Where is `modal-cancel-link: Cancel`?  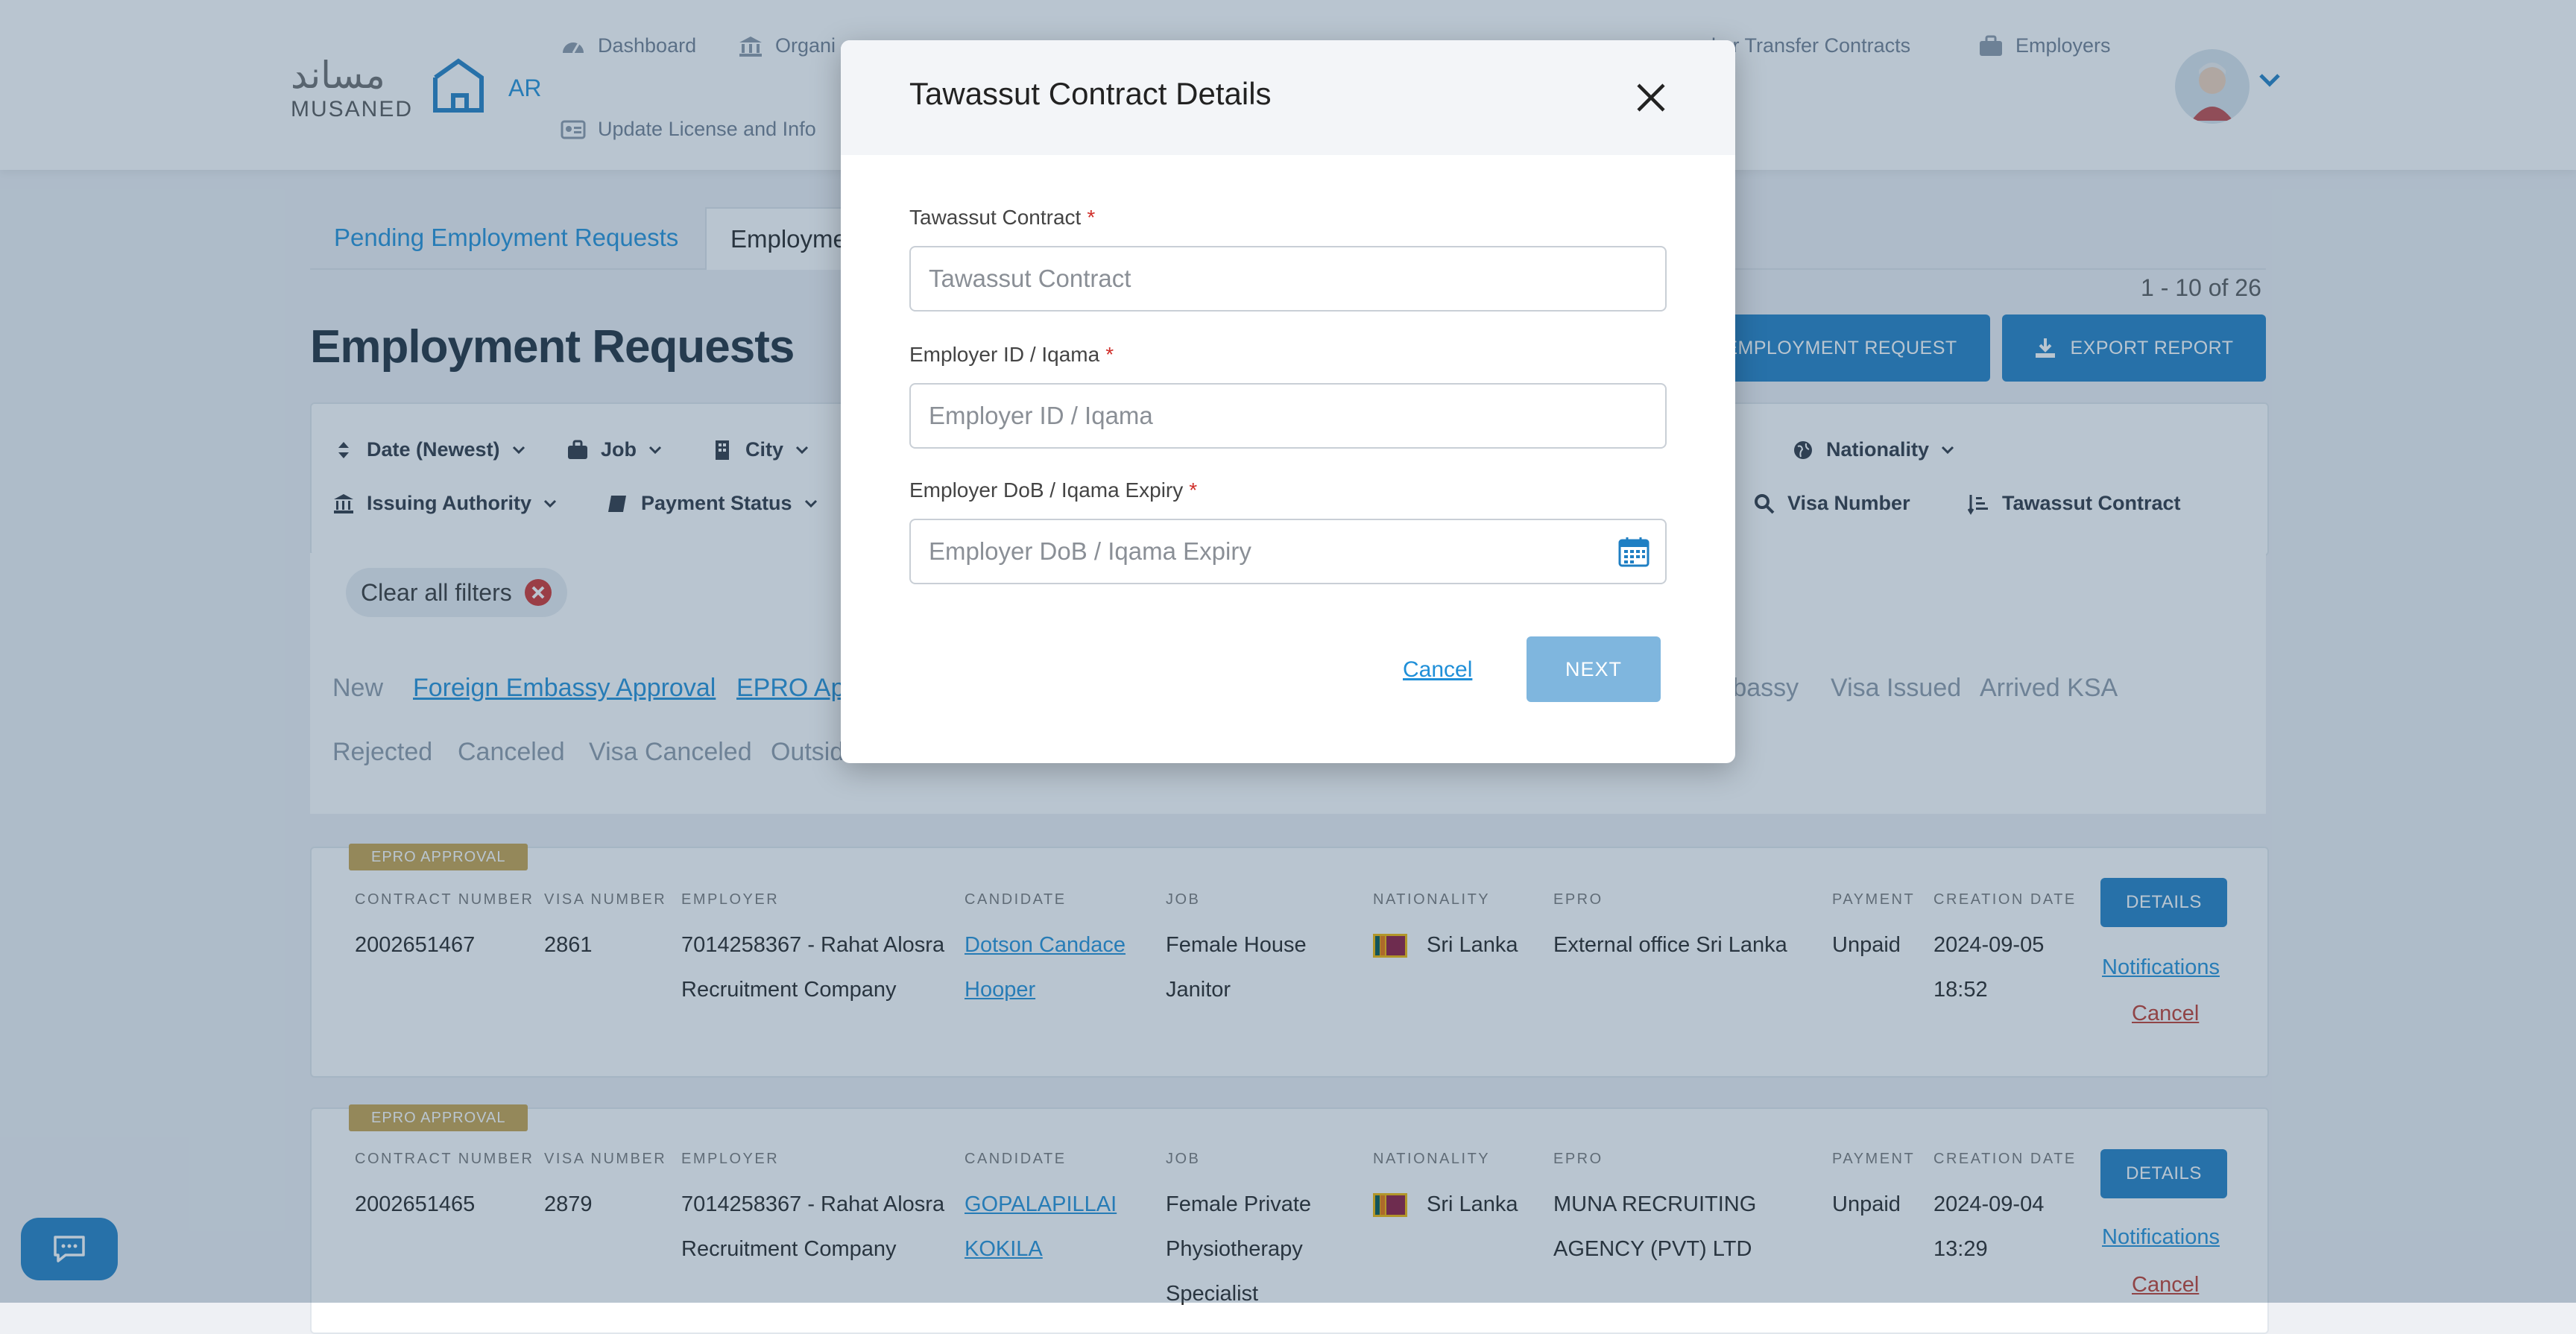
modal-cancel-link: Cancel is located at coordinates (1437, 670).